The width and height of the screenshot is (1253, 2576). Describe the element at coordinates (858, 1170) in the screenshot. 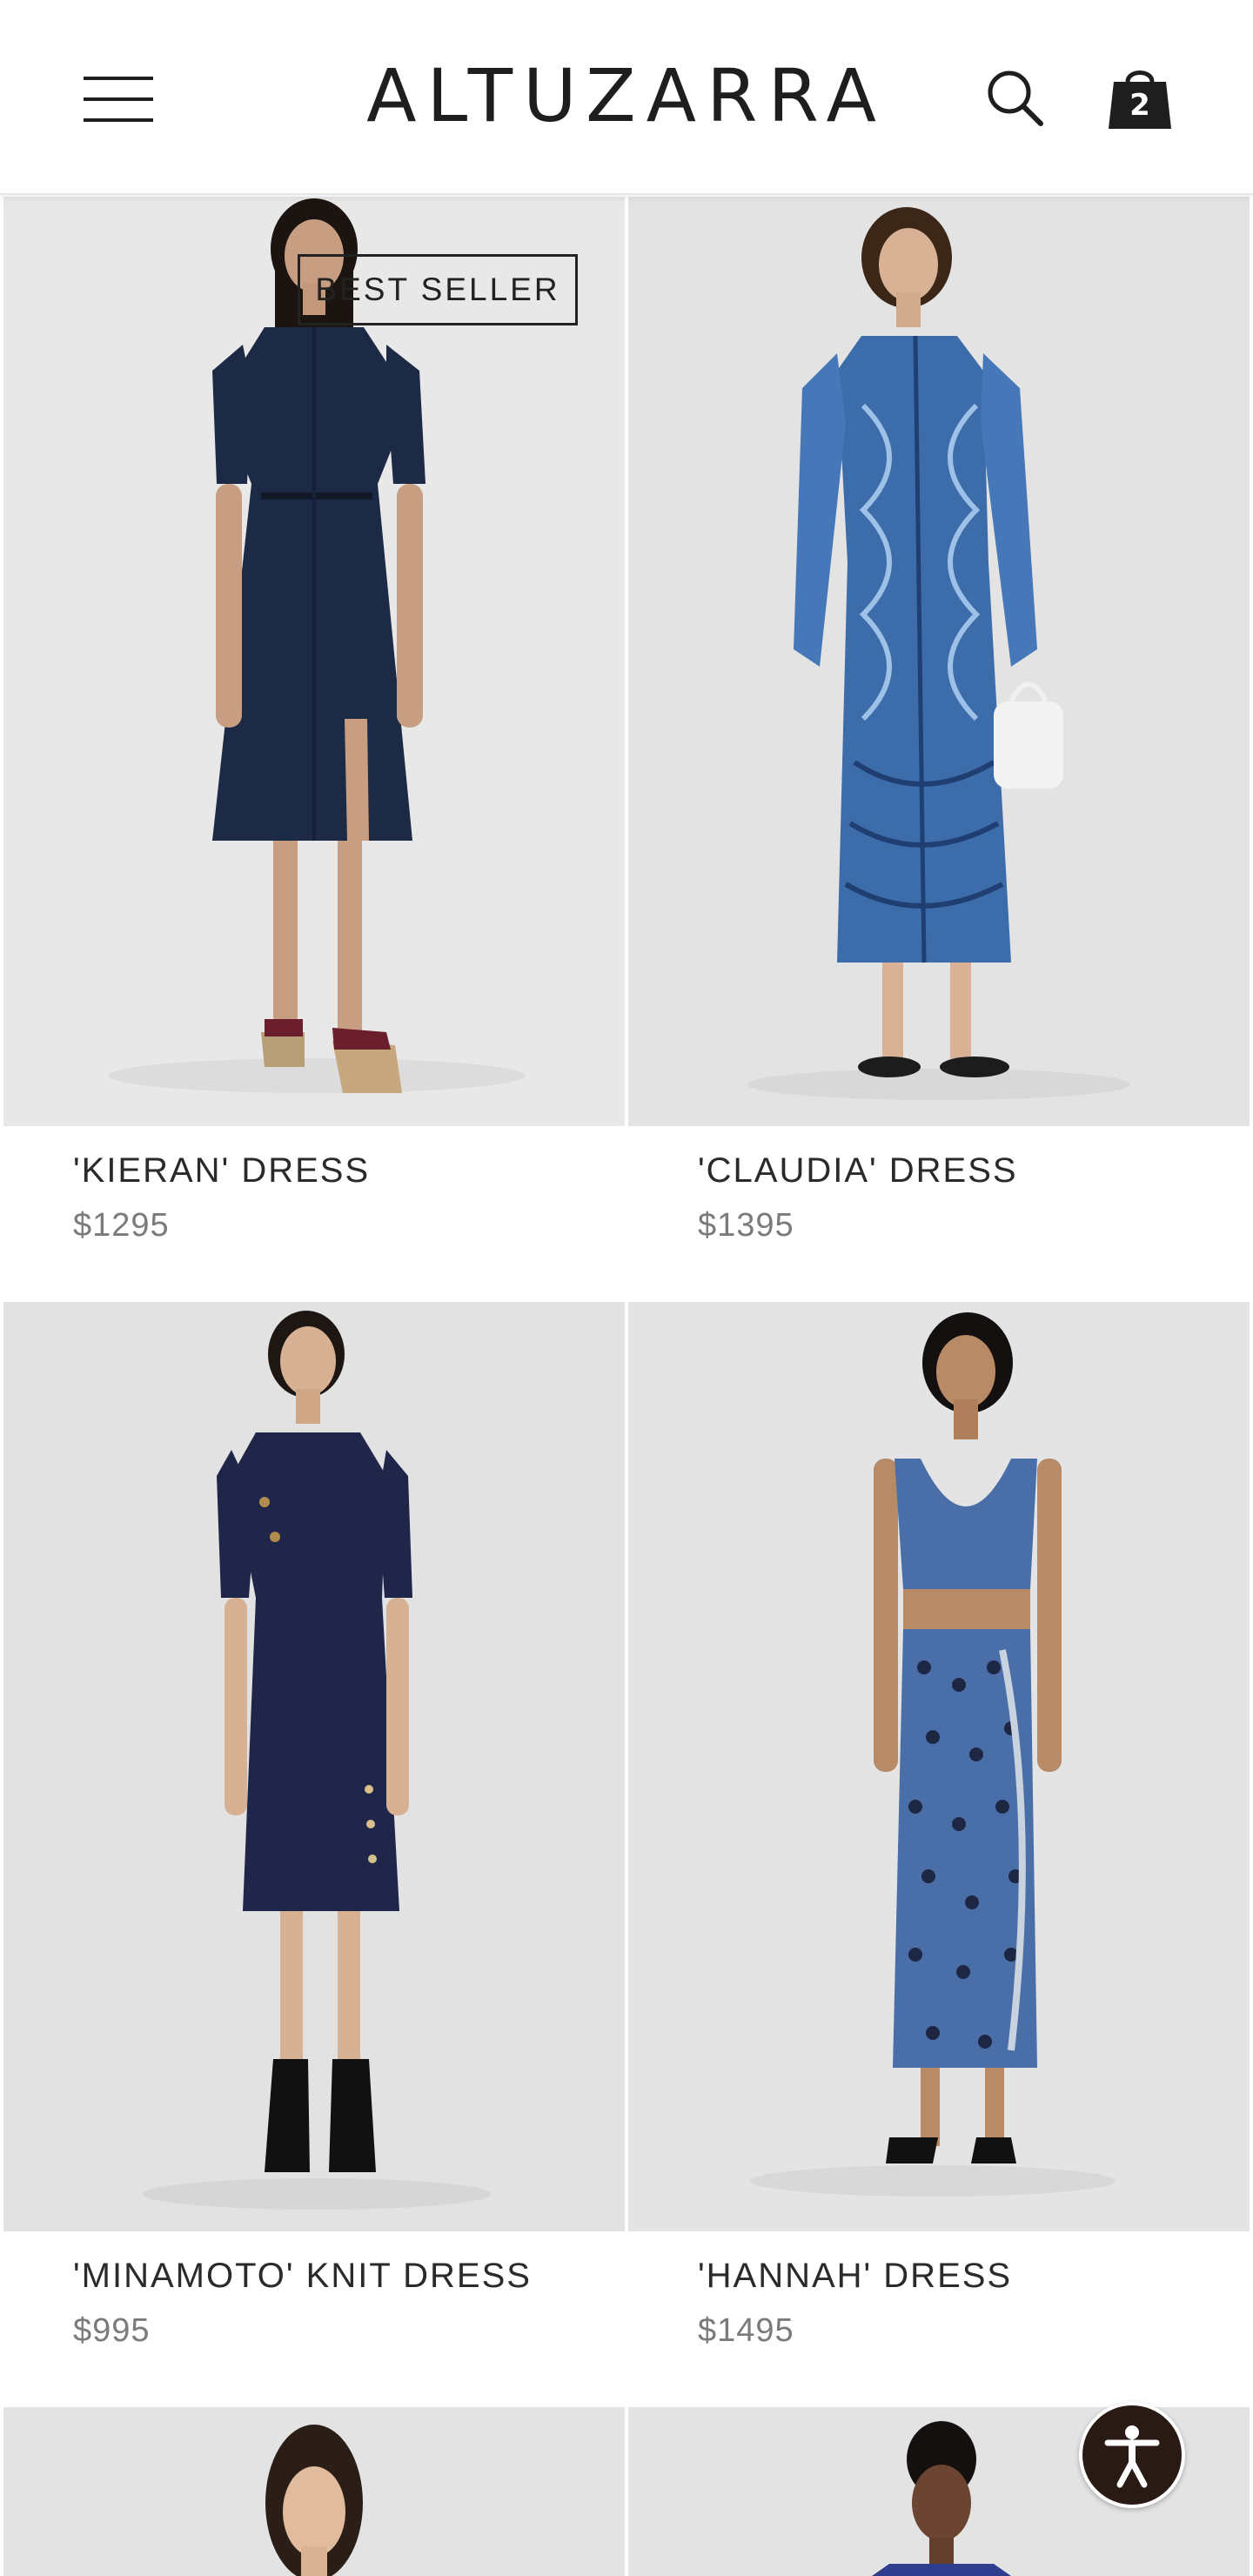

I see `product-name: 'CLAUDIA' DRESS` at that location.